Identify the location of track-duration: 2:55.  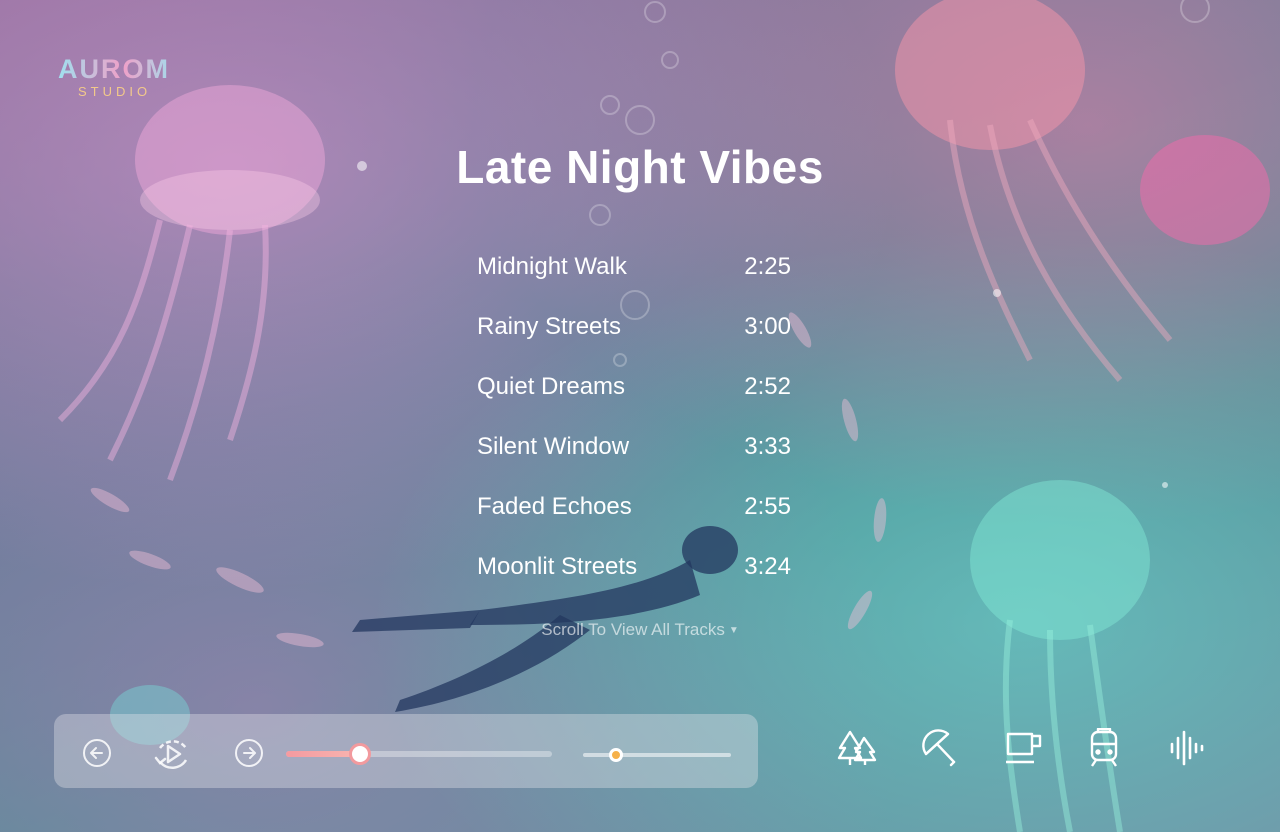
(767, 506).